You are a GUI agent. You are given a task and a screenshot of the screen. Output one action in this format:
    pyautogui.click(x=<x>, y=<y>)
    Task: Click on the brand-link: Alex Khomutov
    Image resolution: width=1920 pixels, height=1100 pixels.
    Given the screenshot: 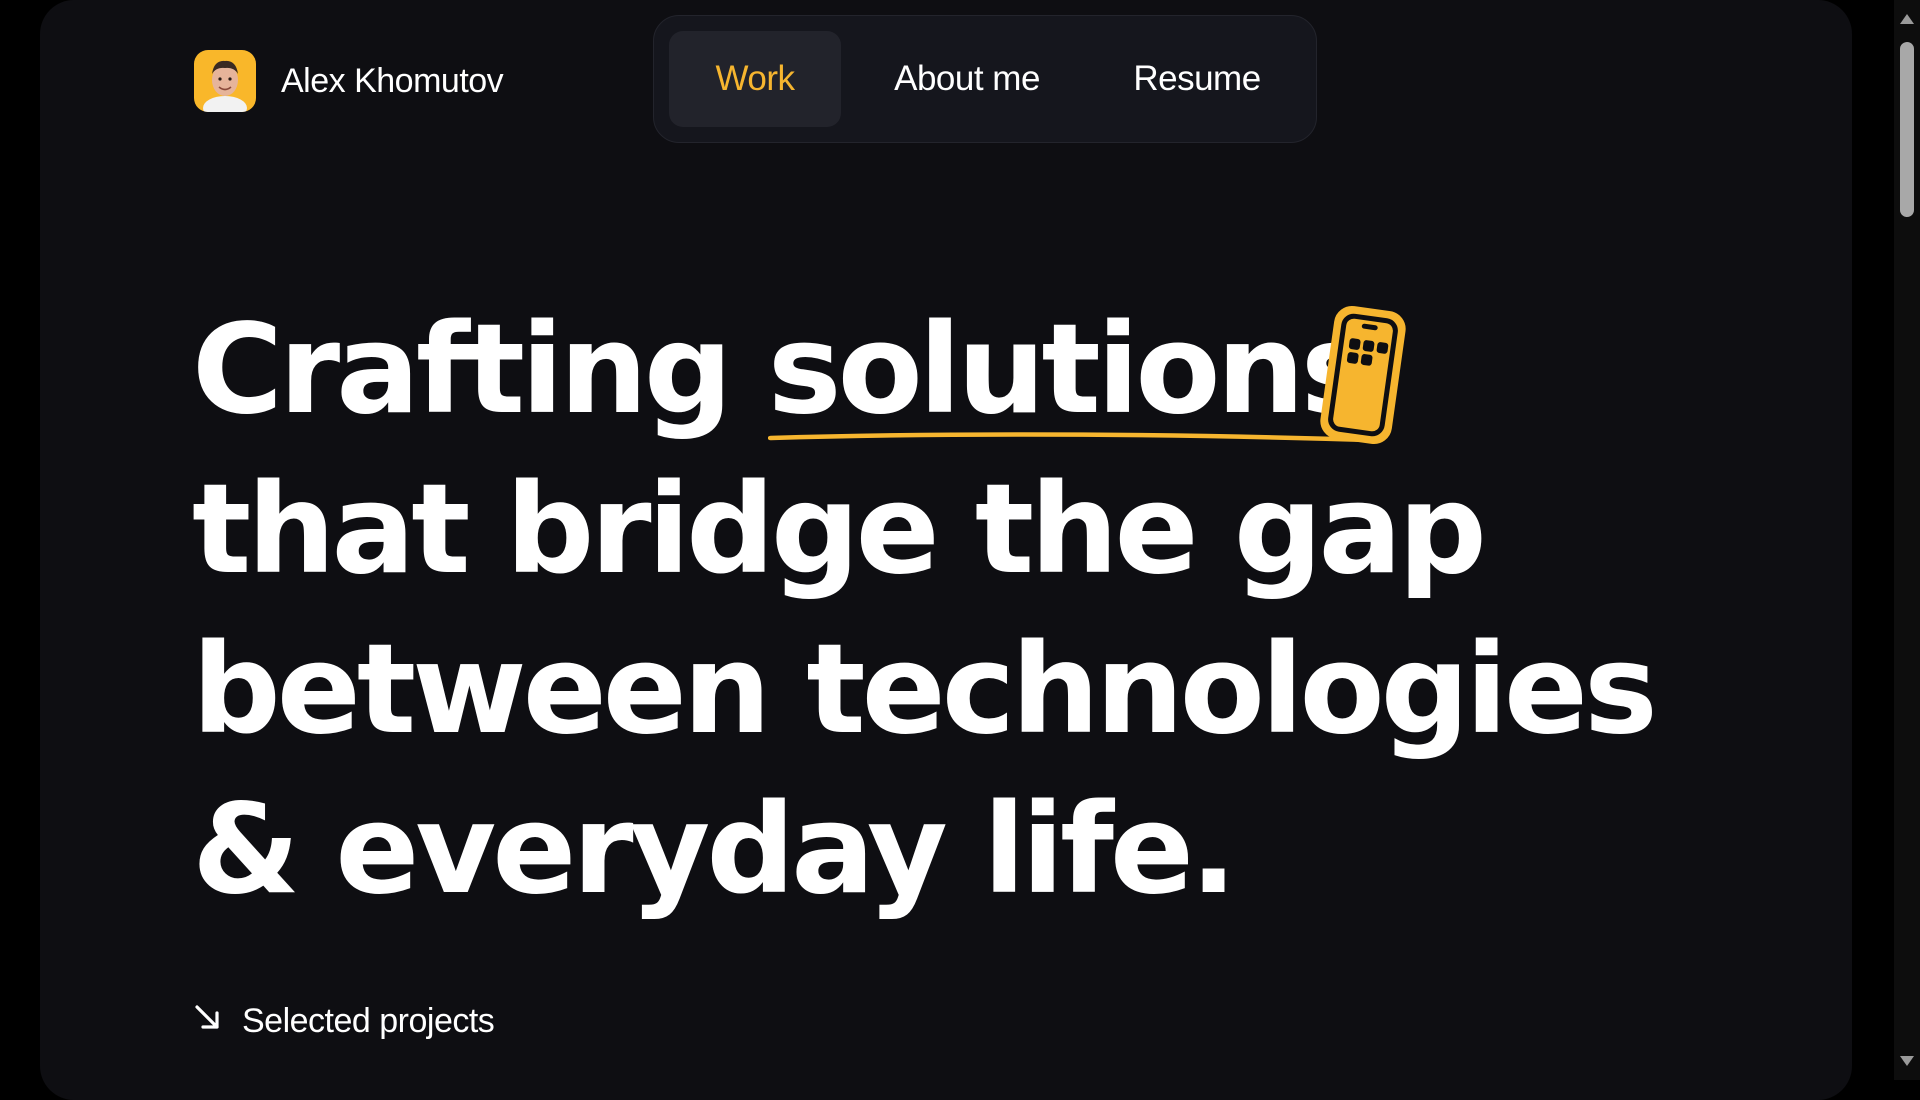 What is the action you would take?
    pyautogui.click(x=349, y=81)
    